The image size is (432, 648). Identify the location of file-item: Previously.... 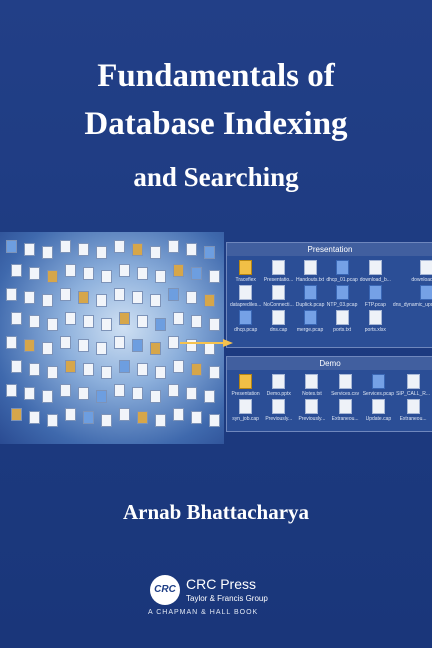
(278, 410).